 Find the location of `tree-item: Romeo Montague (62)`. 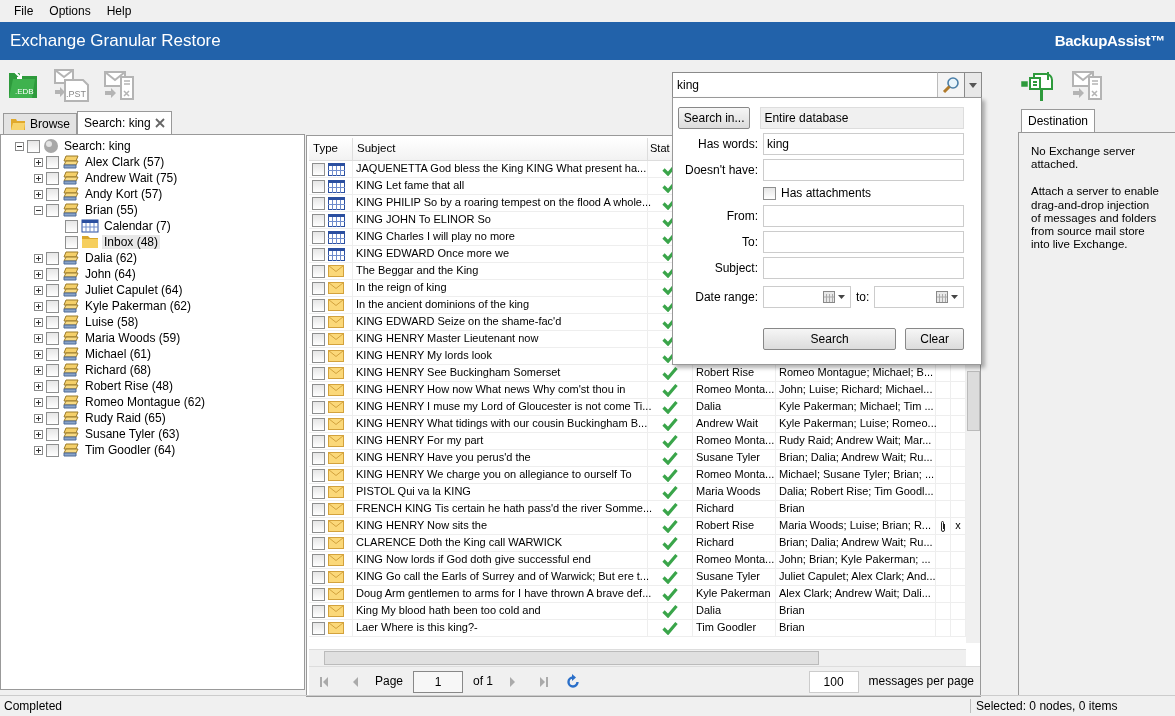

tree-item: Romeo Montague (62) is located at coordinates (145, 402).